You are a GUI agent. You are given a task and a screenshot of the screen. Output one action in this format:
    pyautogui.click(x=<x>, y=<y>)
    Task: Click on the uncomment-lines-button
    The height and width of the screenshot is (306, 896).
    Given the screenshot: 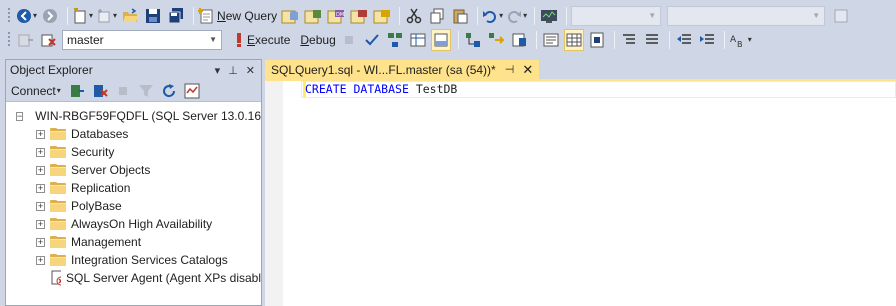 What is the action you would take?
    pyautogui.click(x=652, y=40)
    